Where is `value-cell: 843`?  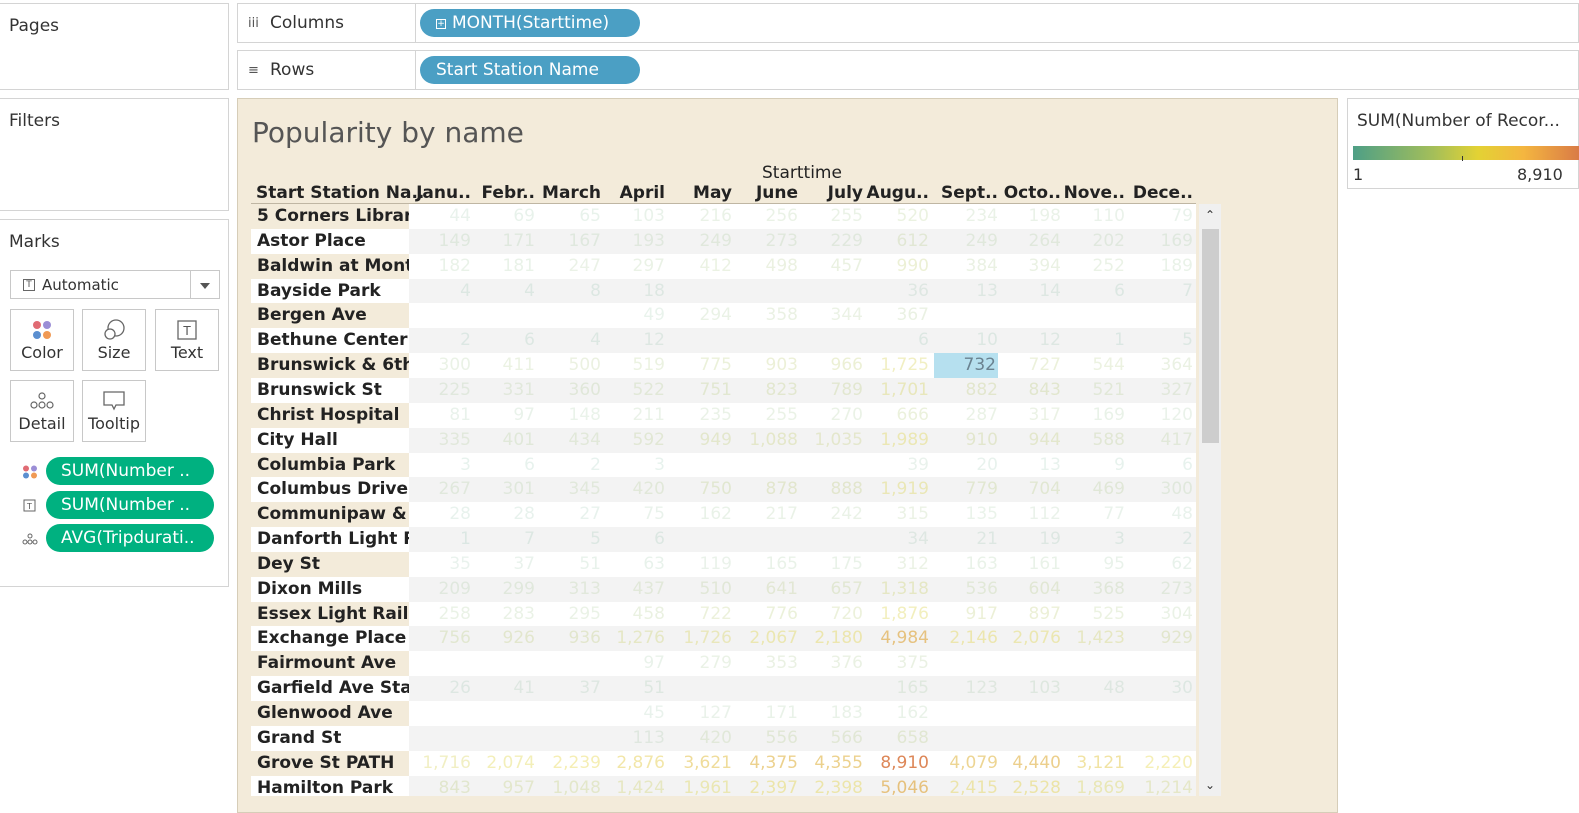
value-cell: 843 is located at coordinates (439, 786).